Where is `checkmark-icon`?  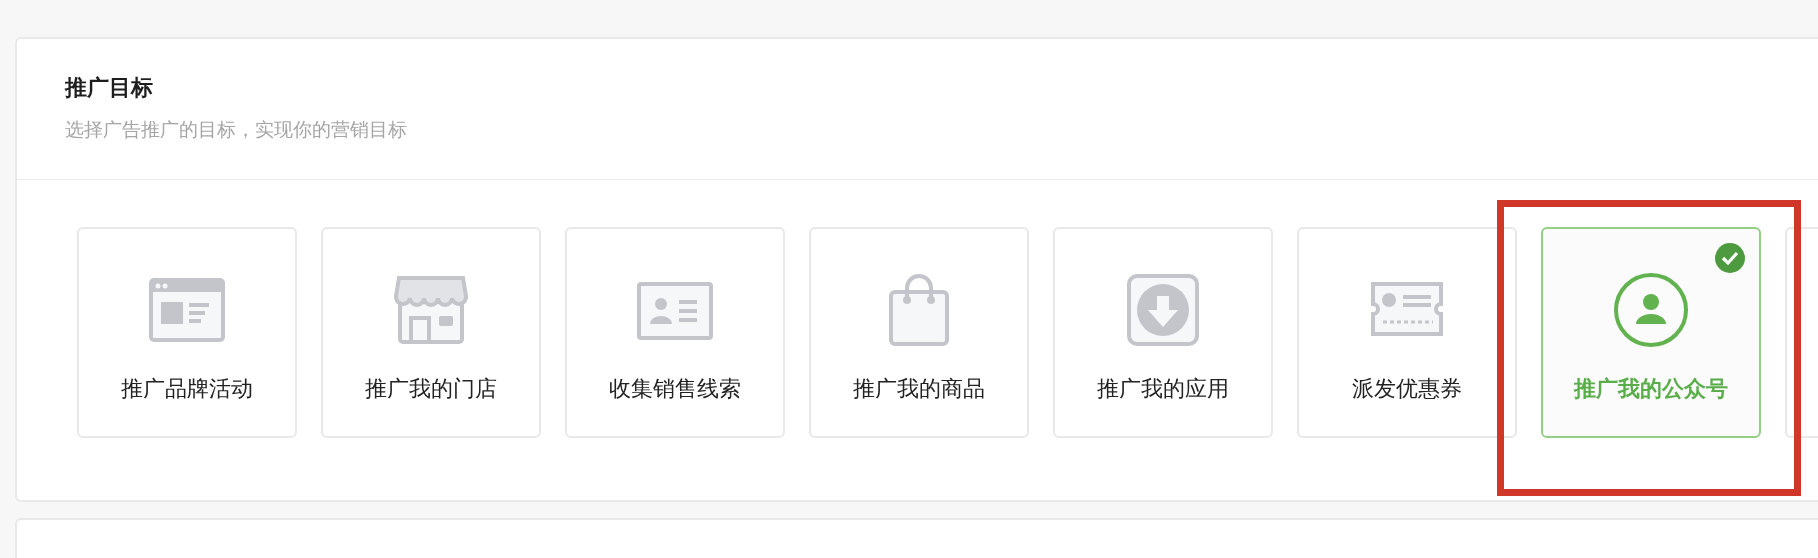
checkmark-icon is located at coordinates (1730, 258).